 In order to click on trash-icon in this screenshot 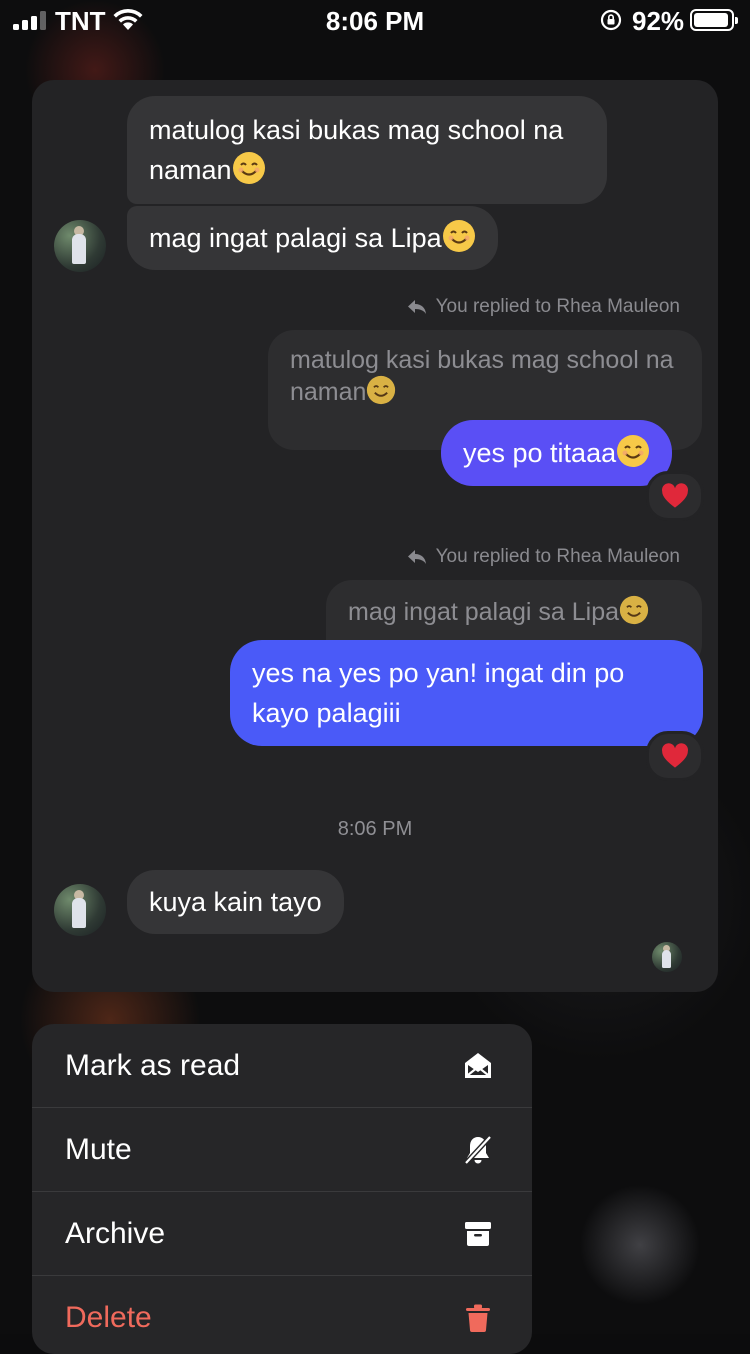, I will do `click(478, 1318)`.